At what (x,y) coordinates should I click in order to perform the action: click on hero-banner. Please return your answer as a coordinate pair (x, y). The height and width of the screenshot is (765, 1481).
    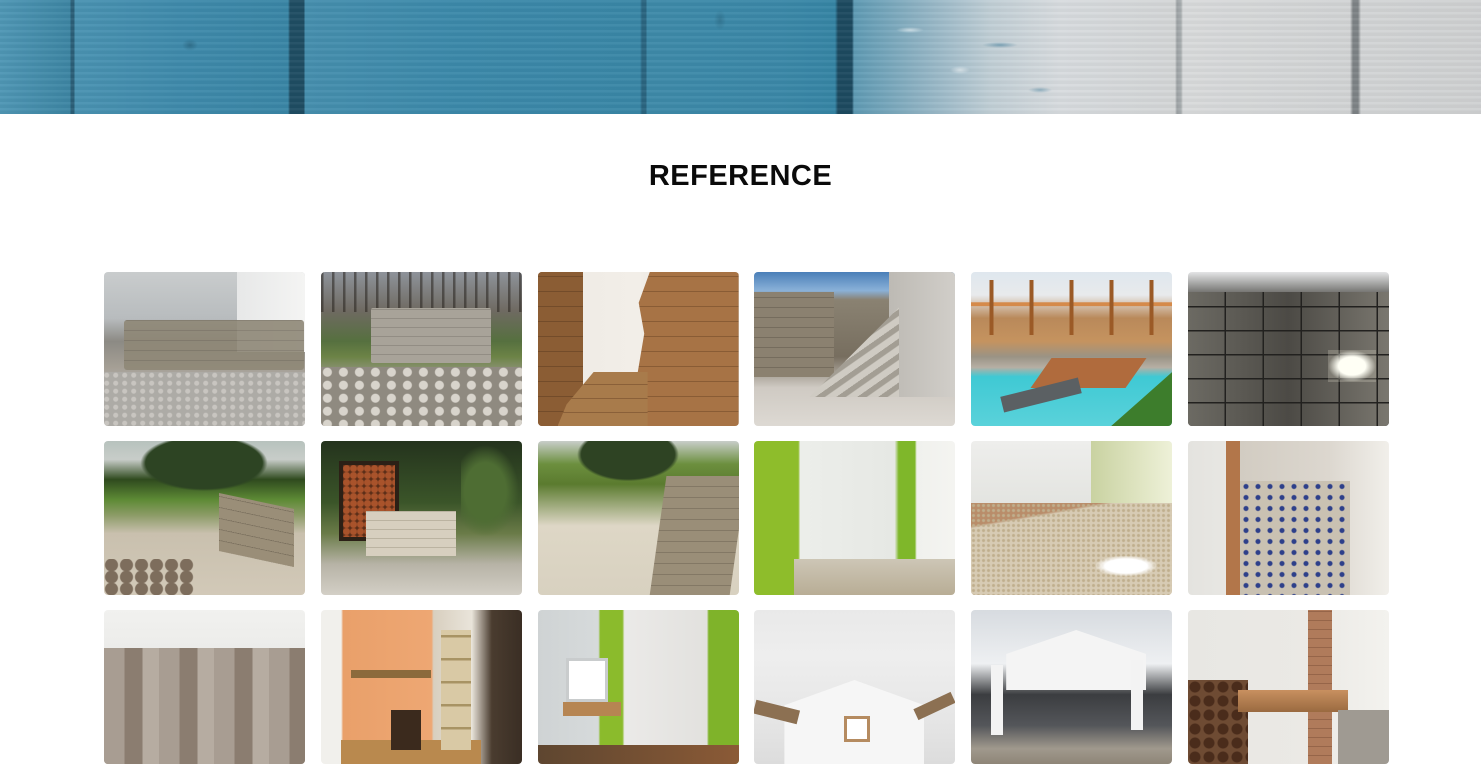
    Looking at the image, I should click on (740, 57).